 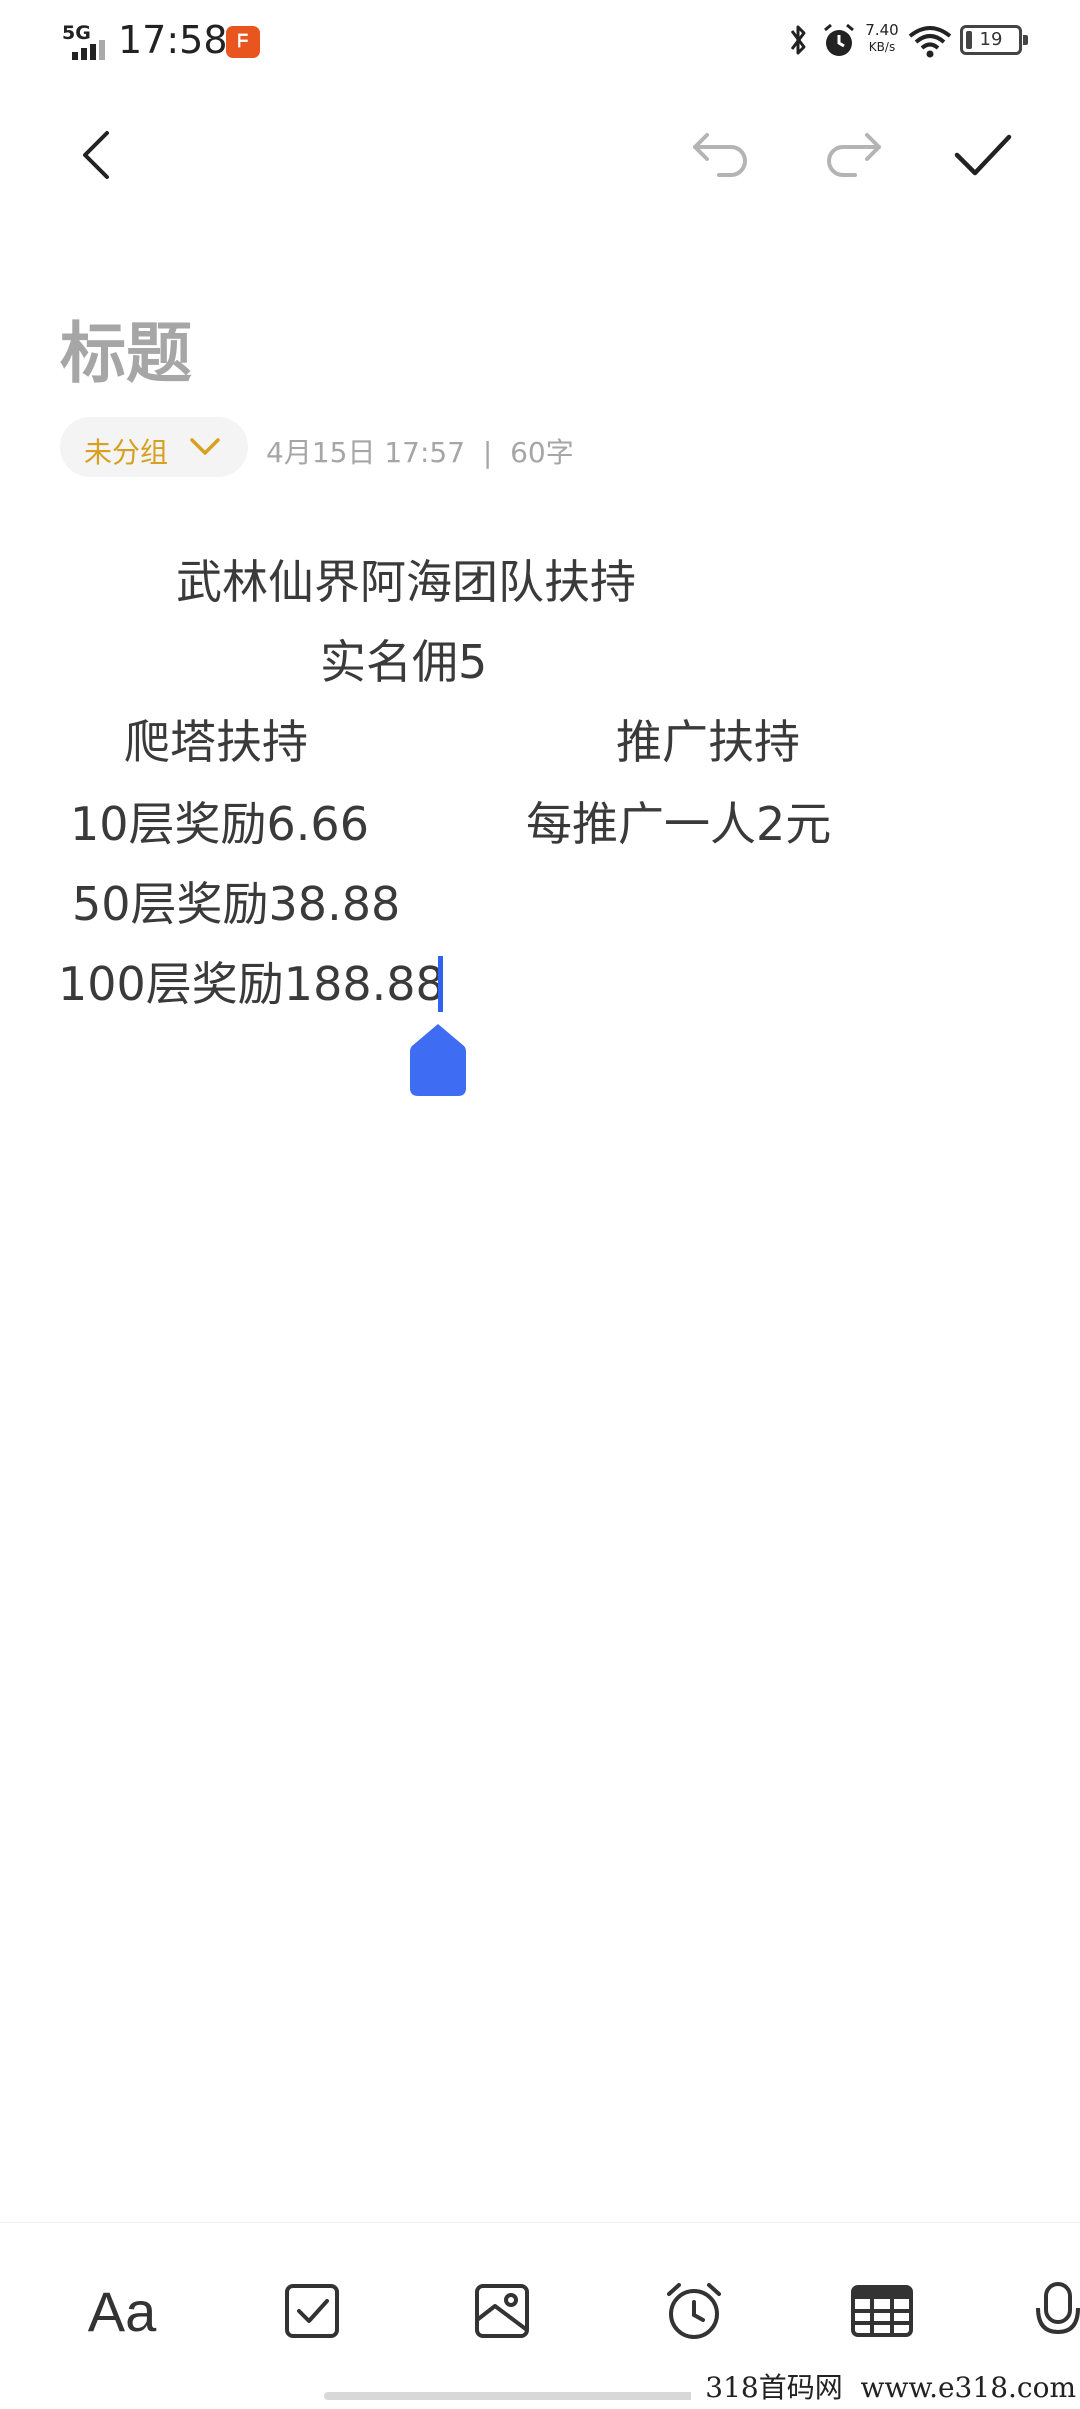 I want to click on undo-icon, so click(x=721, y=155).